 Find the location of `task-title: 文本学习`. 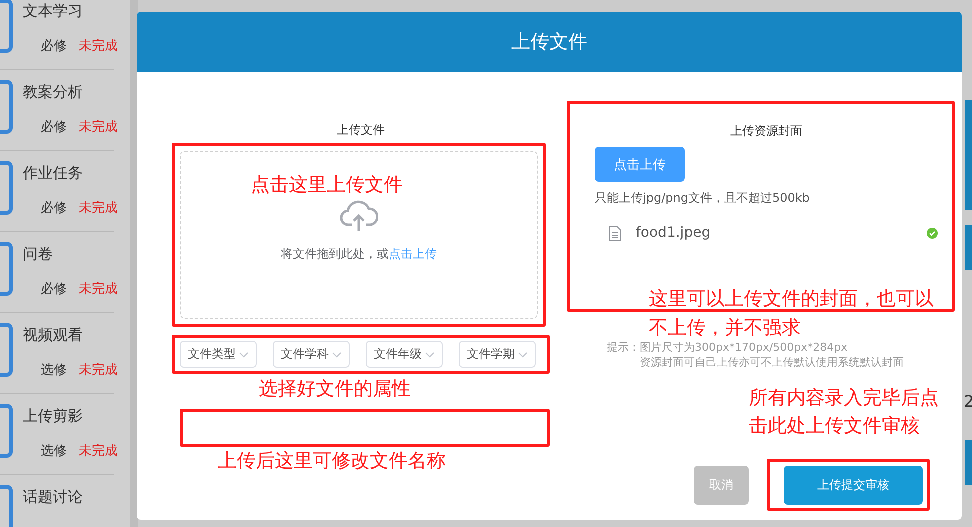

task-title: 文本学习 is located at coordinates (53, 11).